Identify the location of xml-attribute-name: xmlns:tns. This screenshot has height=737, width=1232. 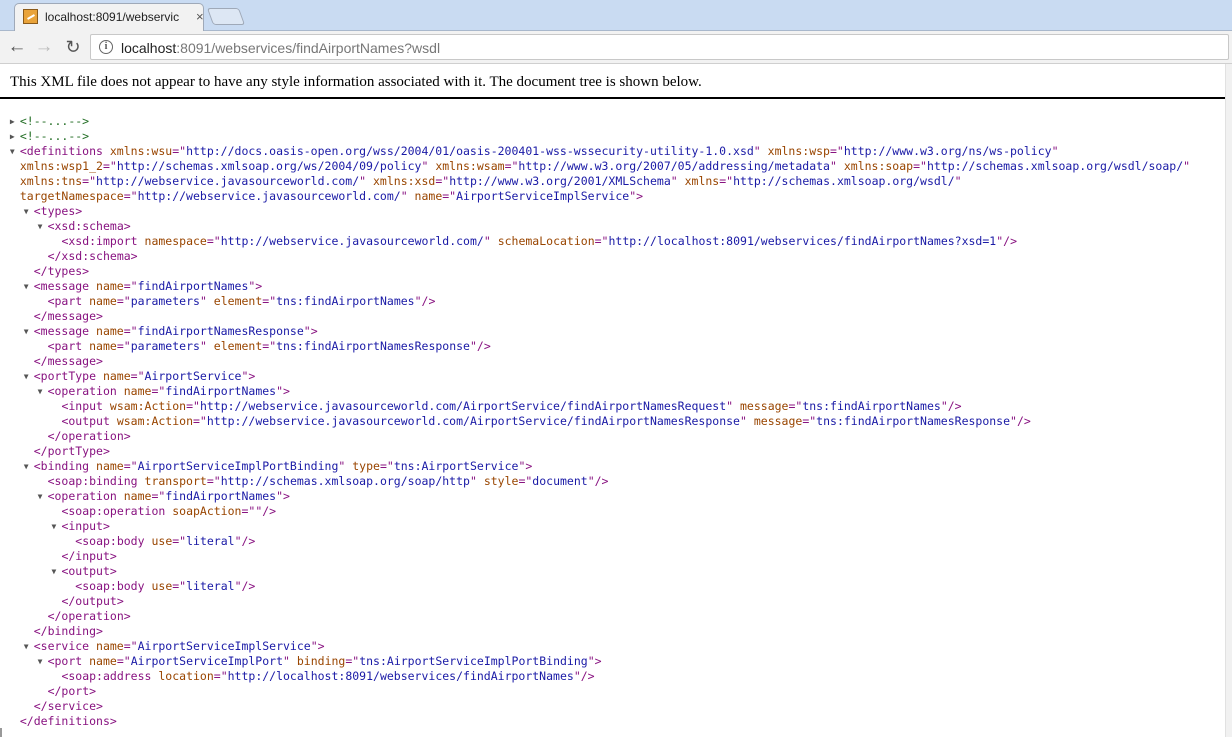
(51, 181).